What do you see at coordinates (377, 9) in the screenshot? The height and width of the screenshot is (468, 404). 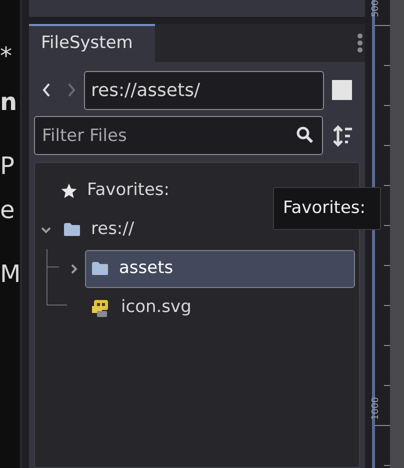 I see `ruler-label: 500` at bounding box center [377, 9].